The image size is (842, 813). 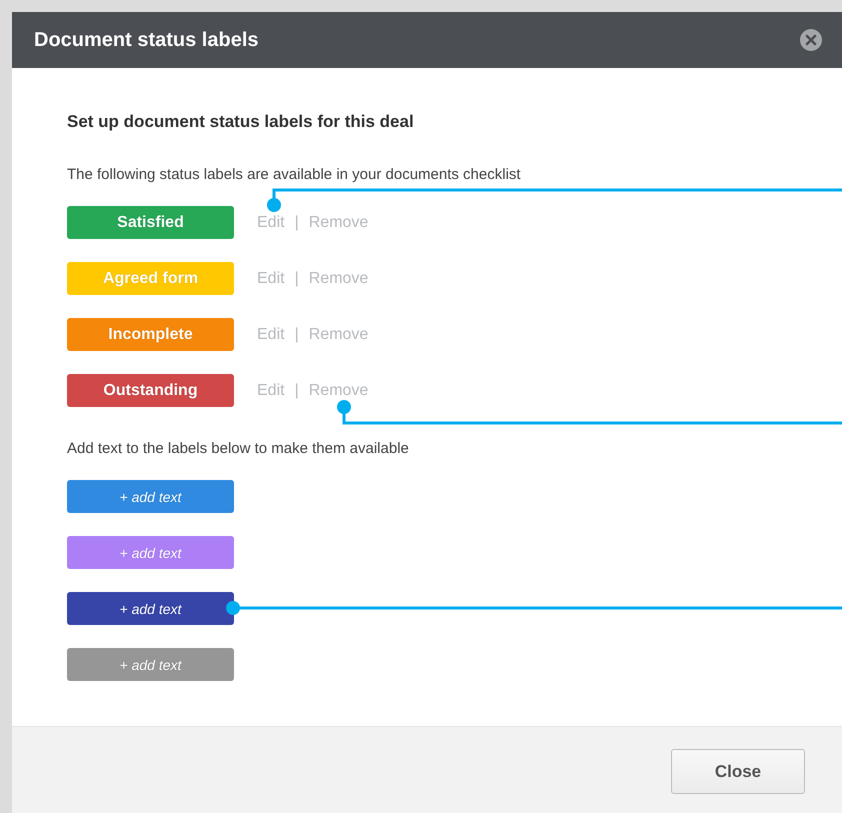 What do you see at coordinates (738, 771) in the screenshot?
I see `close-button: Close` at bounding box center [738, 771].